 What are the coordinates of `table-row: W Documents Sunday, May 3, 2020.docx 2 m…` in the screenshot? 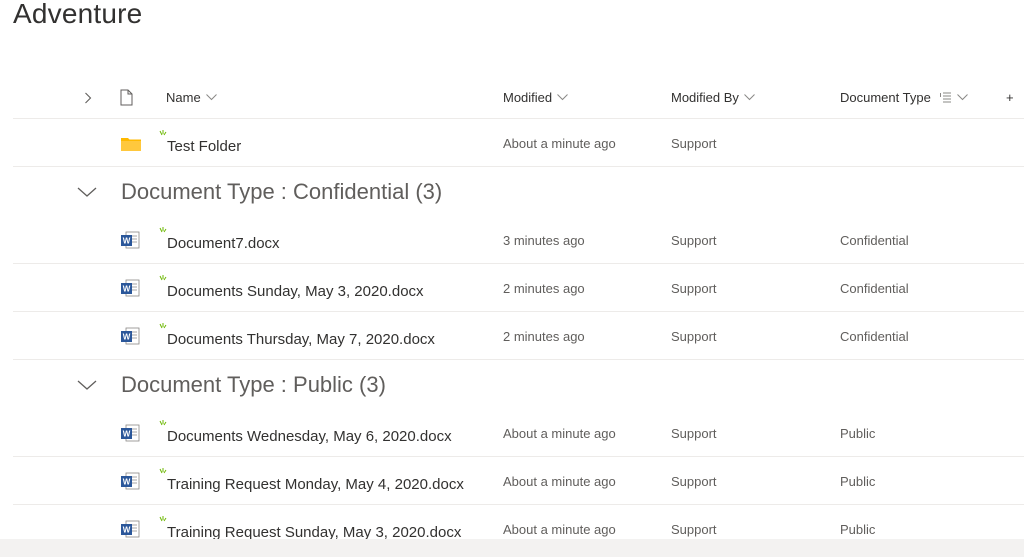 It's located at (518, 288).